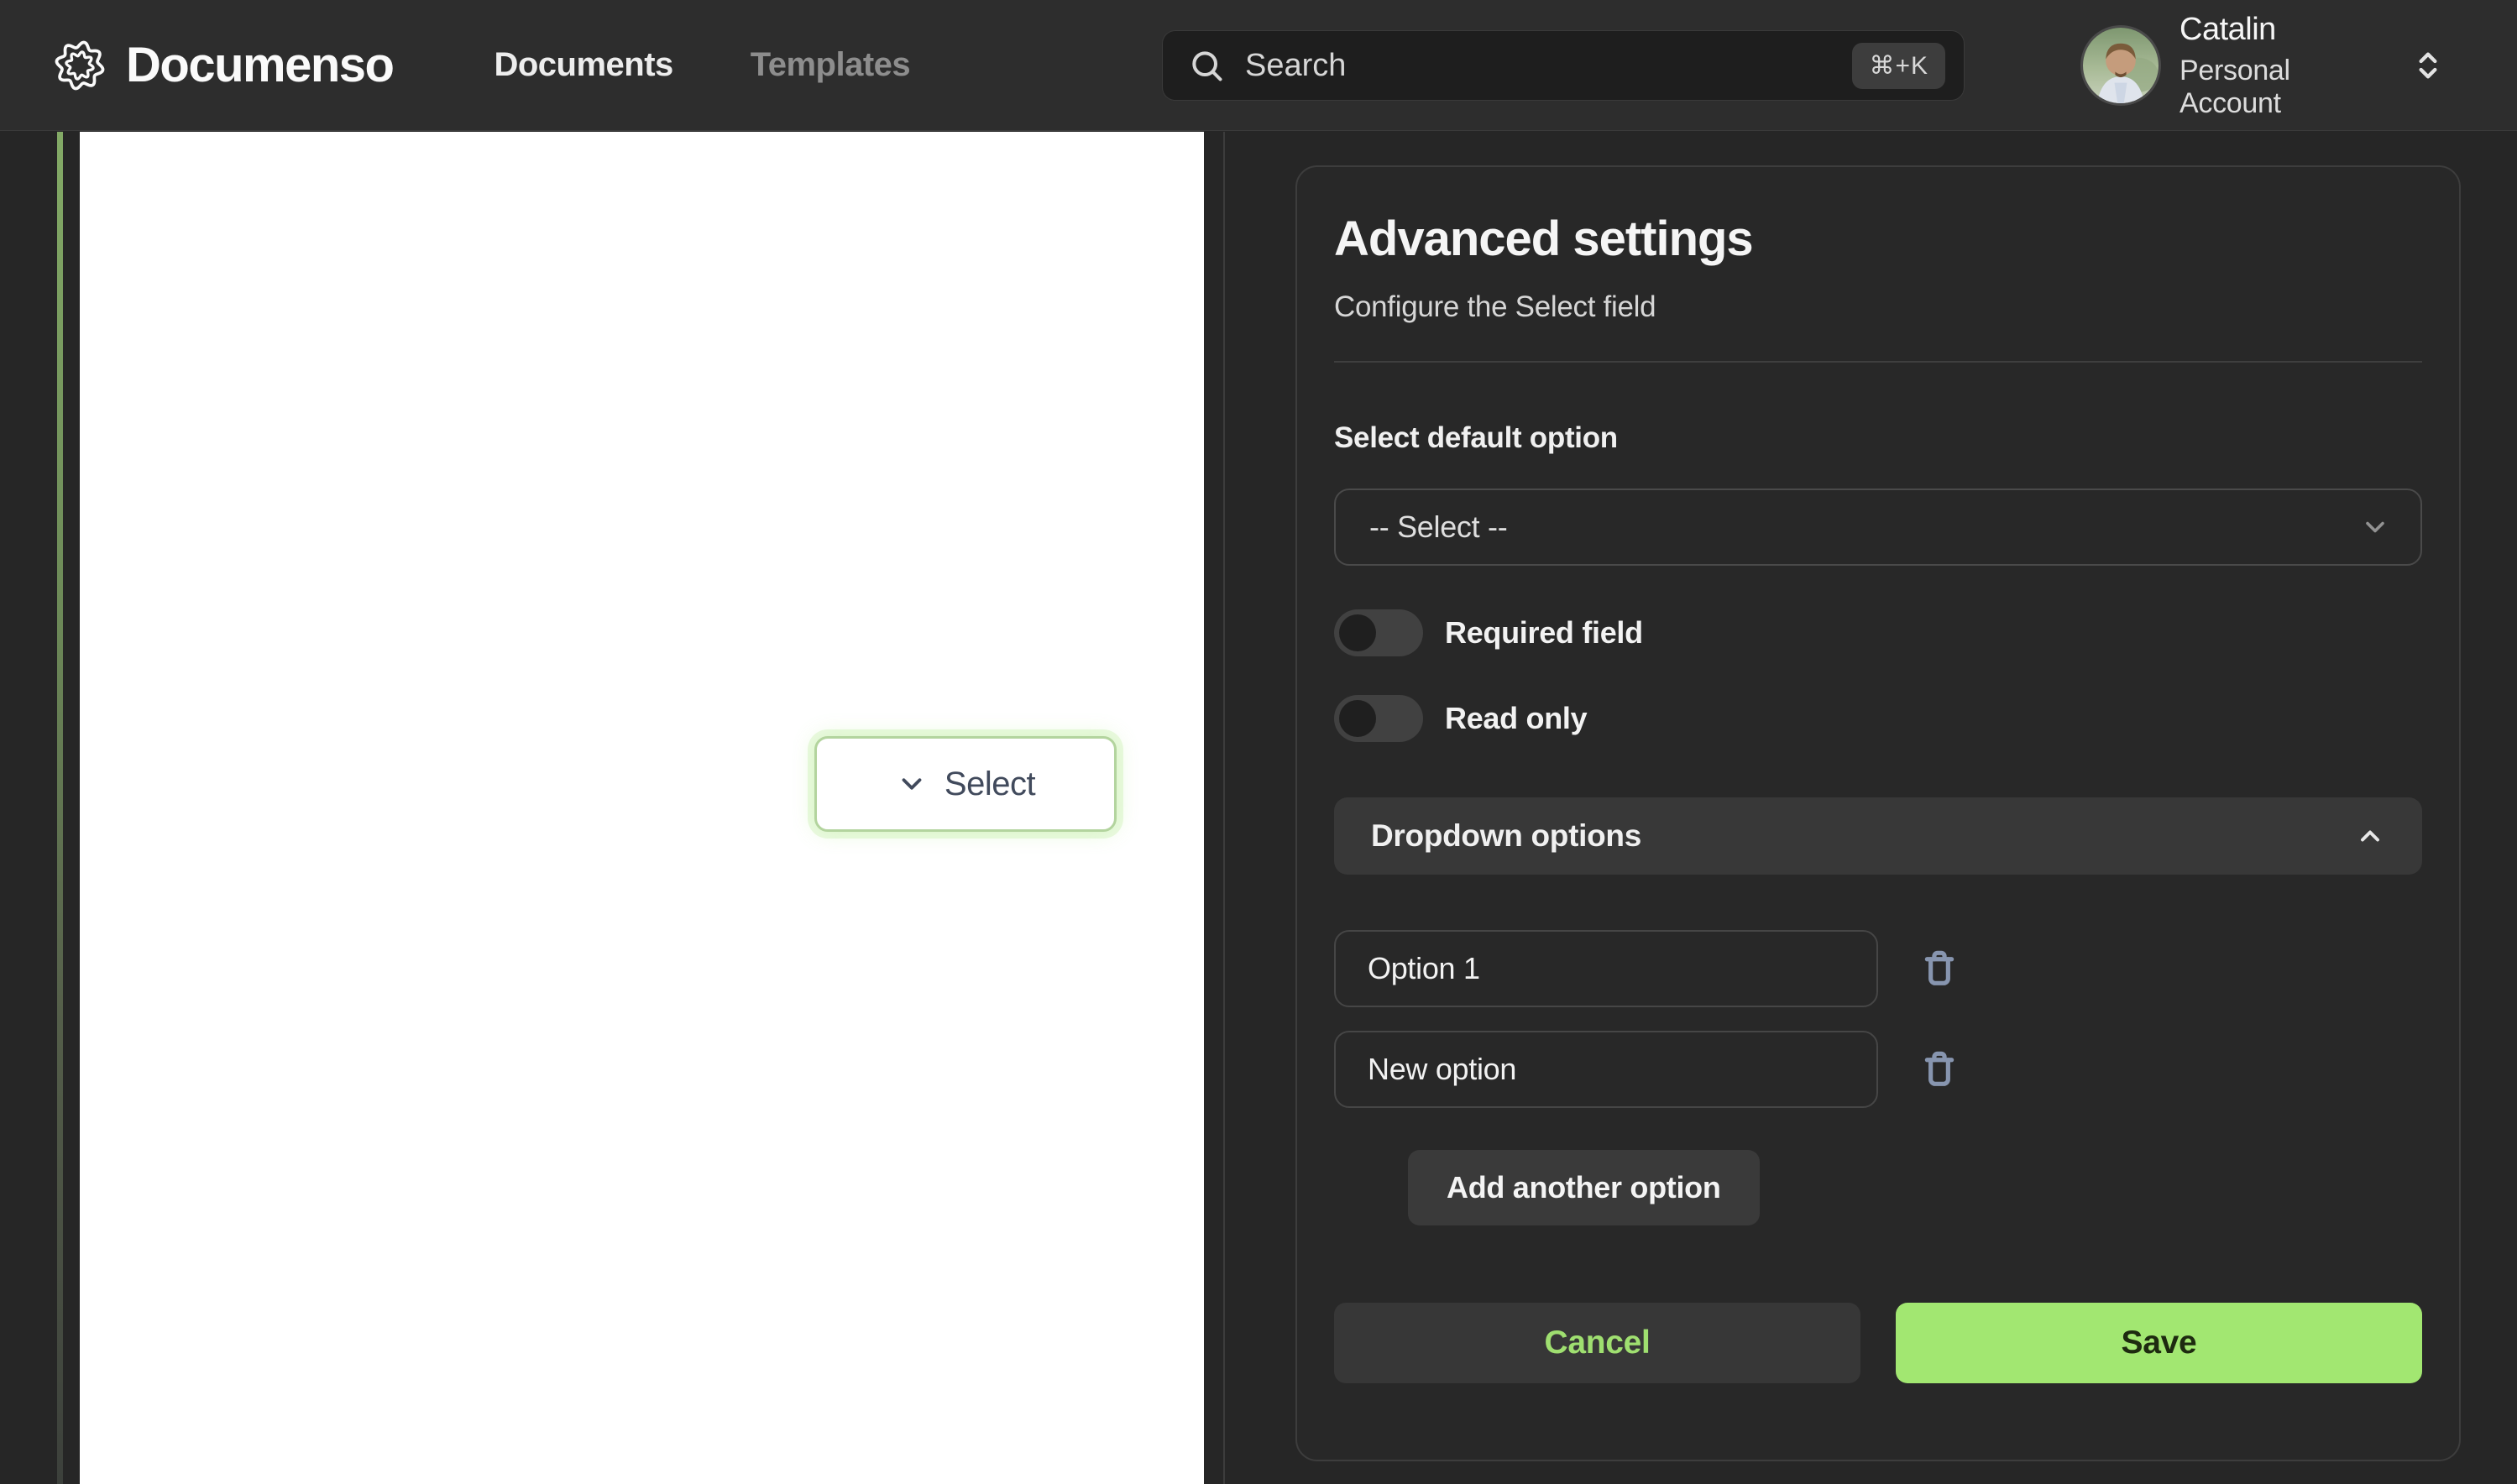  What do you see at coordinates (1379, 632) in the screenshot?
I see `required-field-toggle` at bounding box center [1379, 632].